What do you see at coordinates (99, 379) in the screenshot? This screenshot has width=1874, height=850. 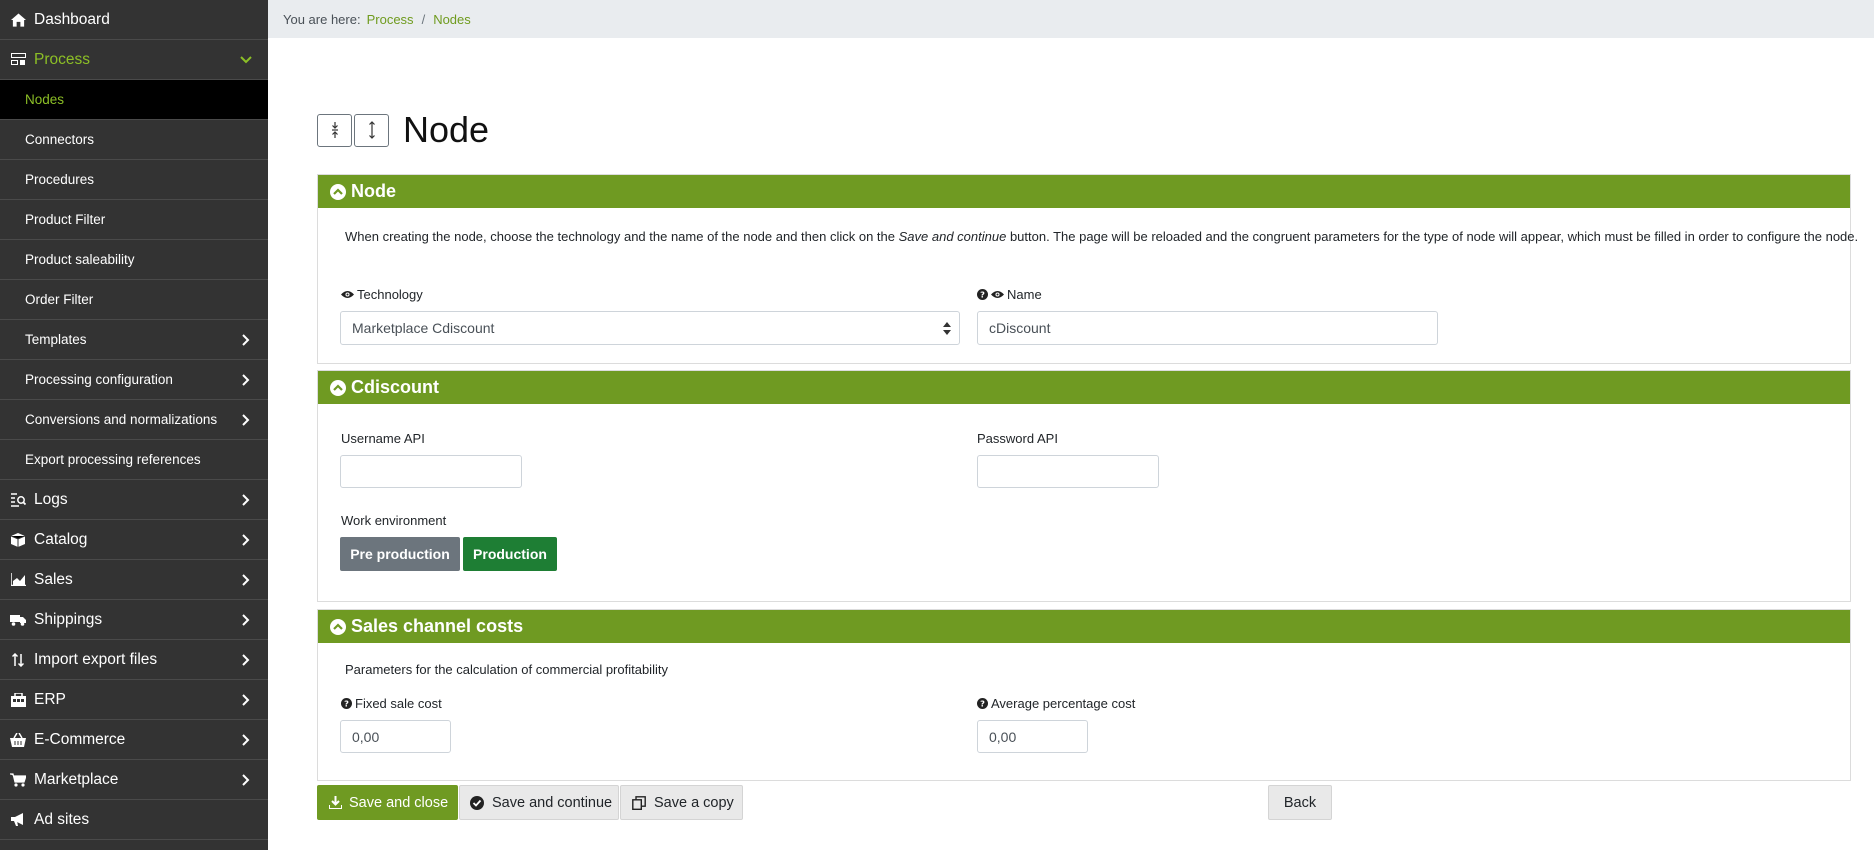 I see `sidebar-item-label: Processing configuration` at bounding box center [99, 379].